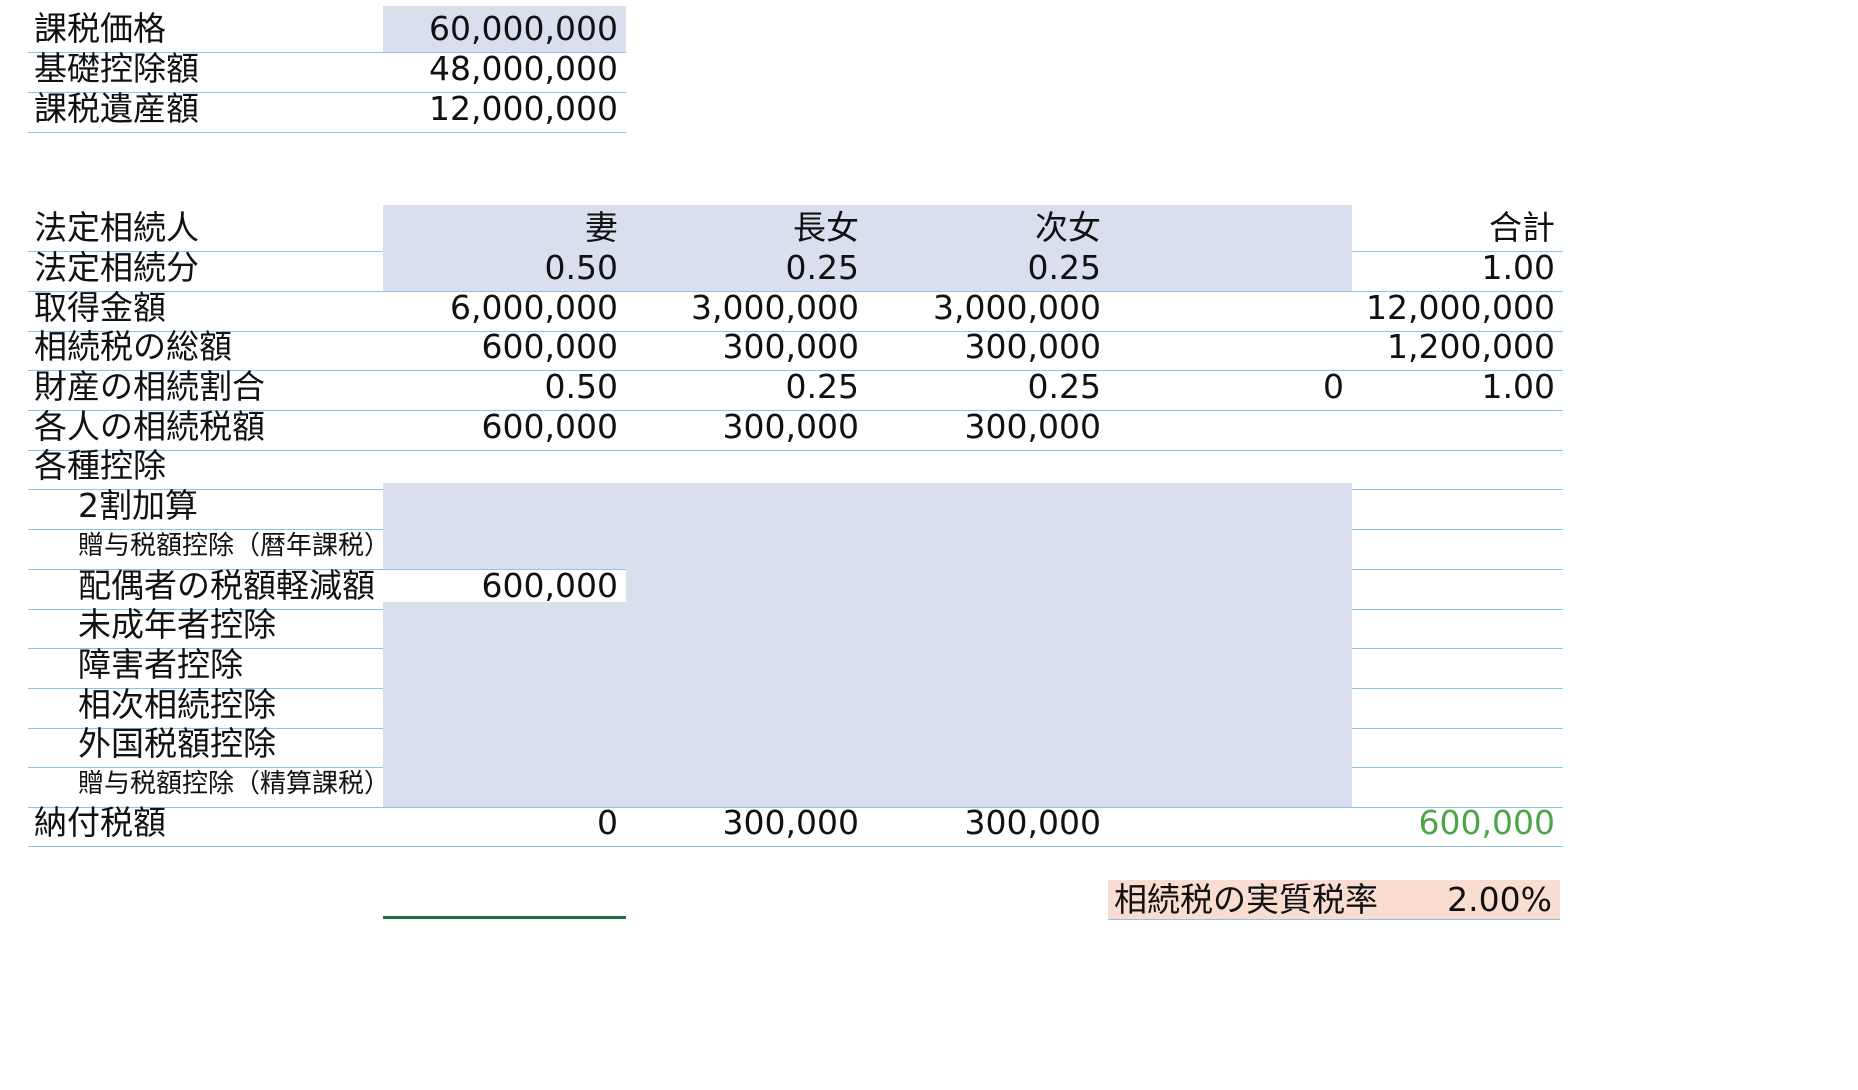 The height and width of the screenshot is (1090, 1858). Describe the element at coordinates (327, 109) in the screenshot. I see `summary-row-taxable-estate: 課税遺産額 12,000,000` at that location.